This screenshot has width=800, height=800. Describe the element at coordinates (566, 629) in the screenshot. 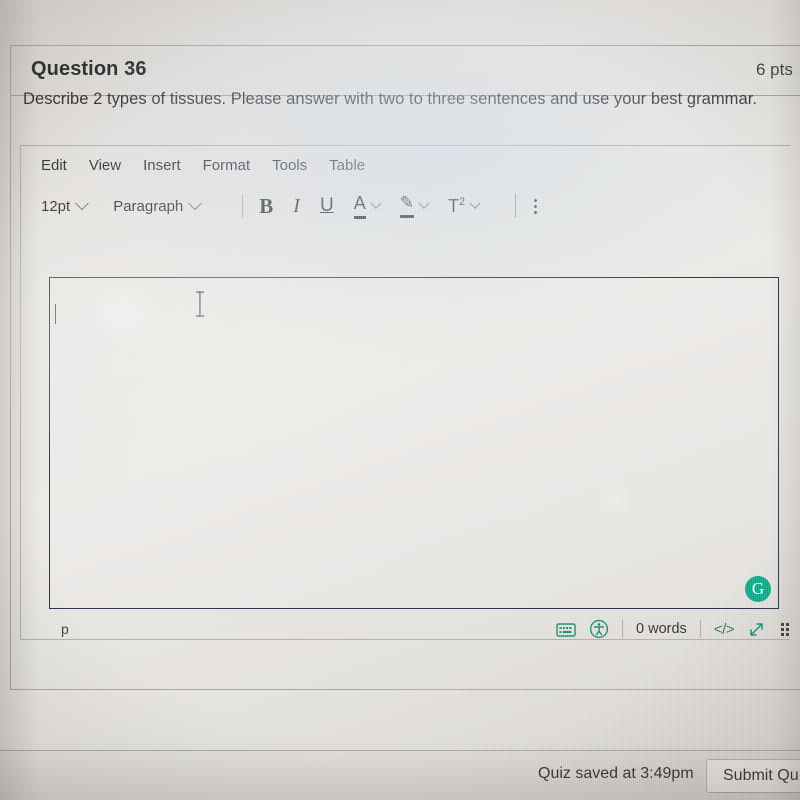

I see `keyboard-icon` at that location.